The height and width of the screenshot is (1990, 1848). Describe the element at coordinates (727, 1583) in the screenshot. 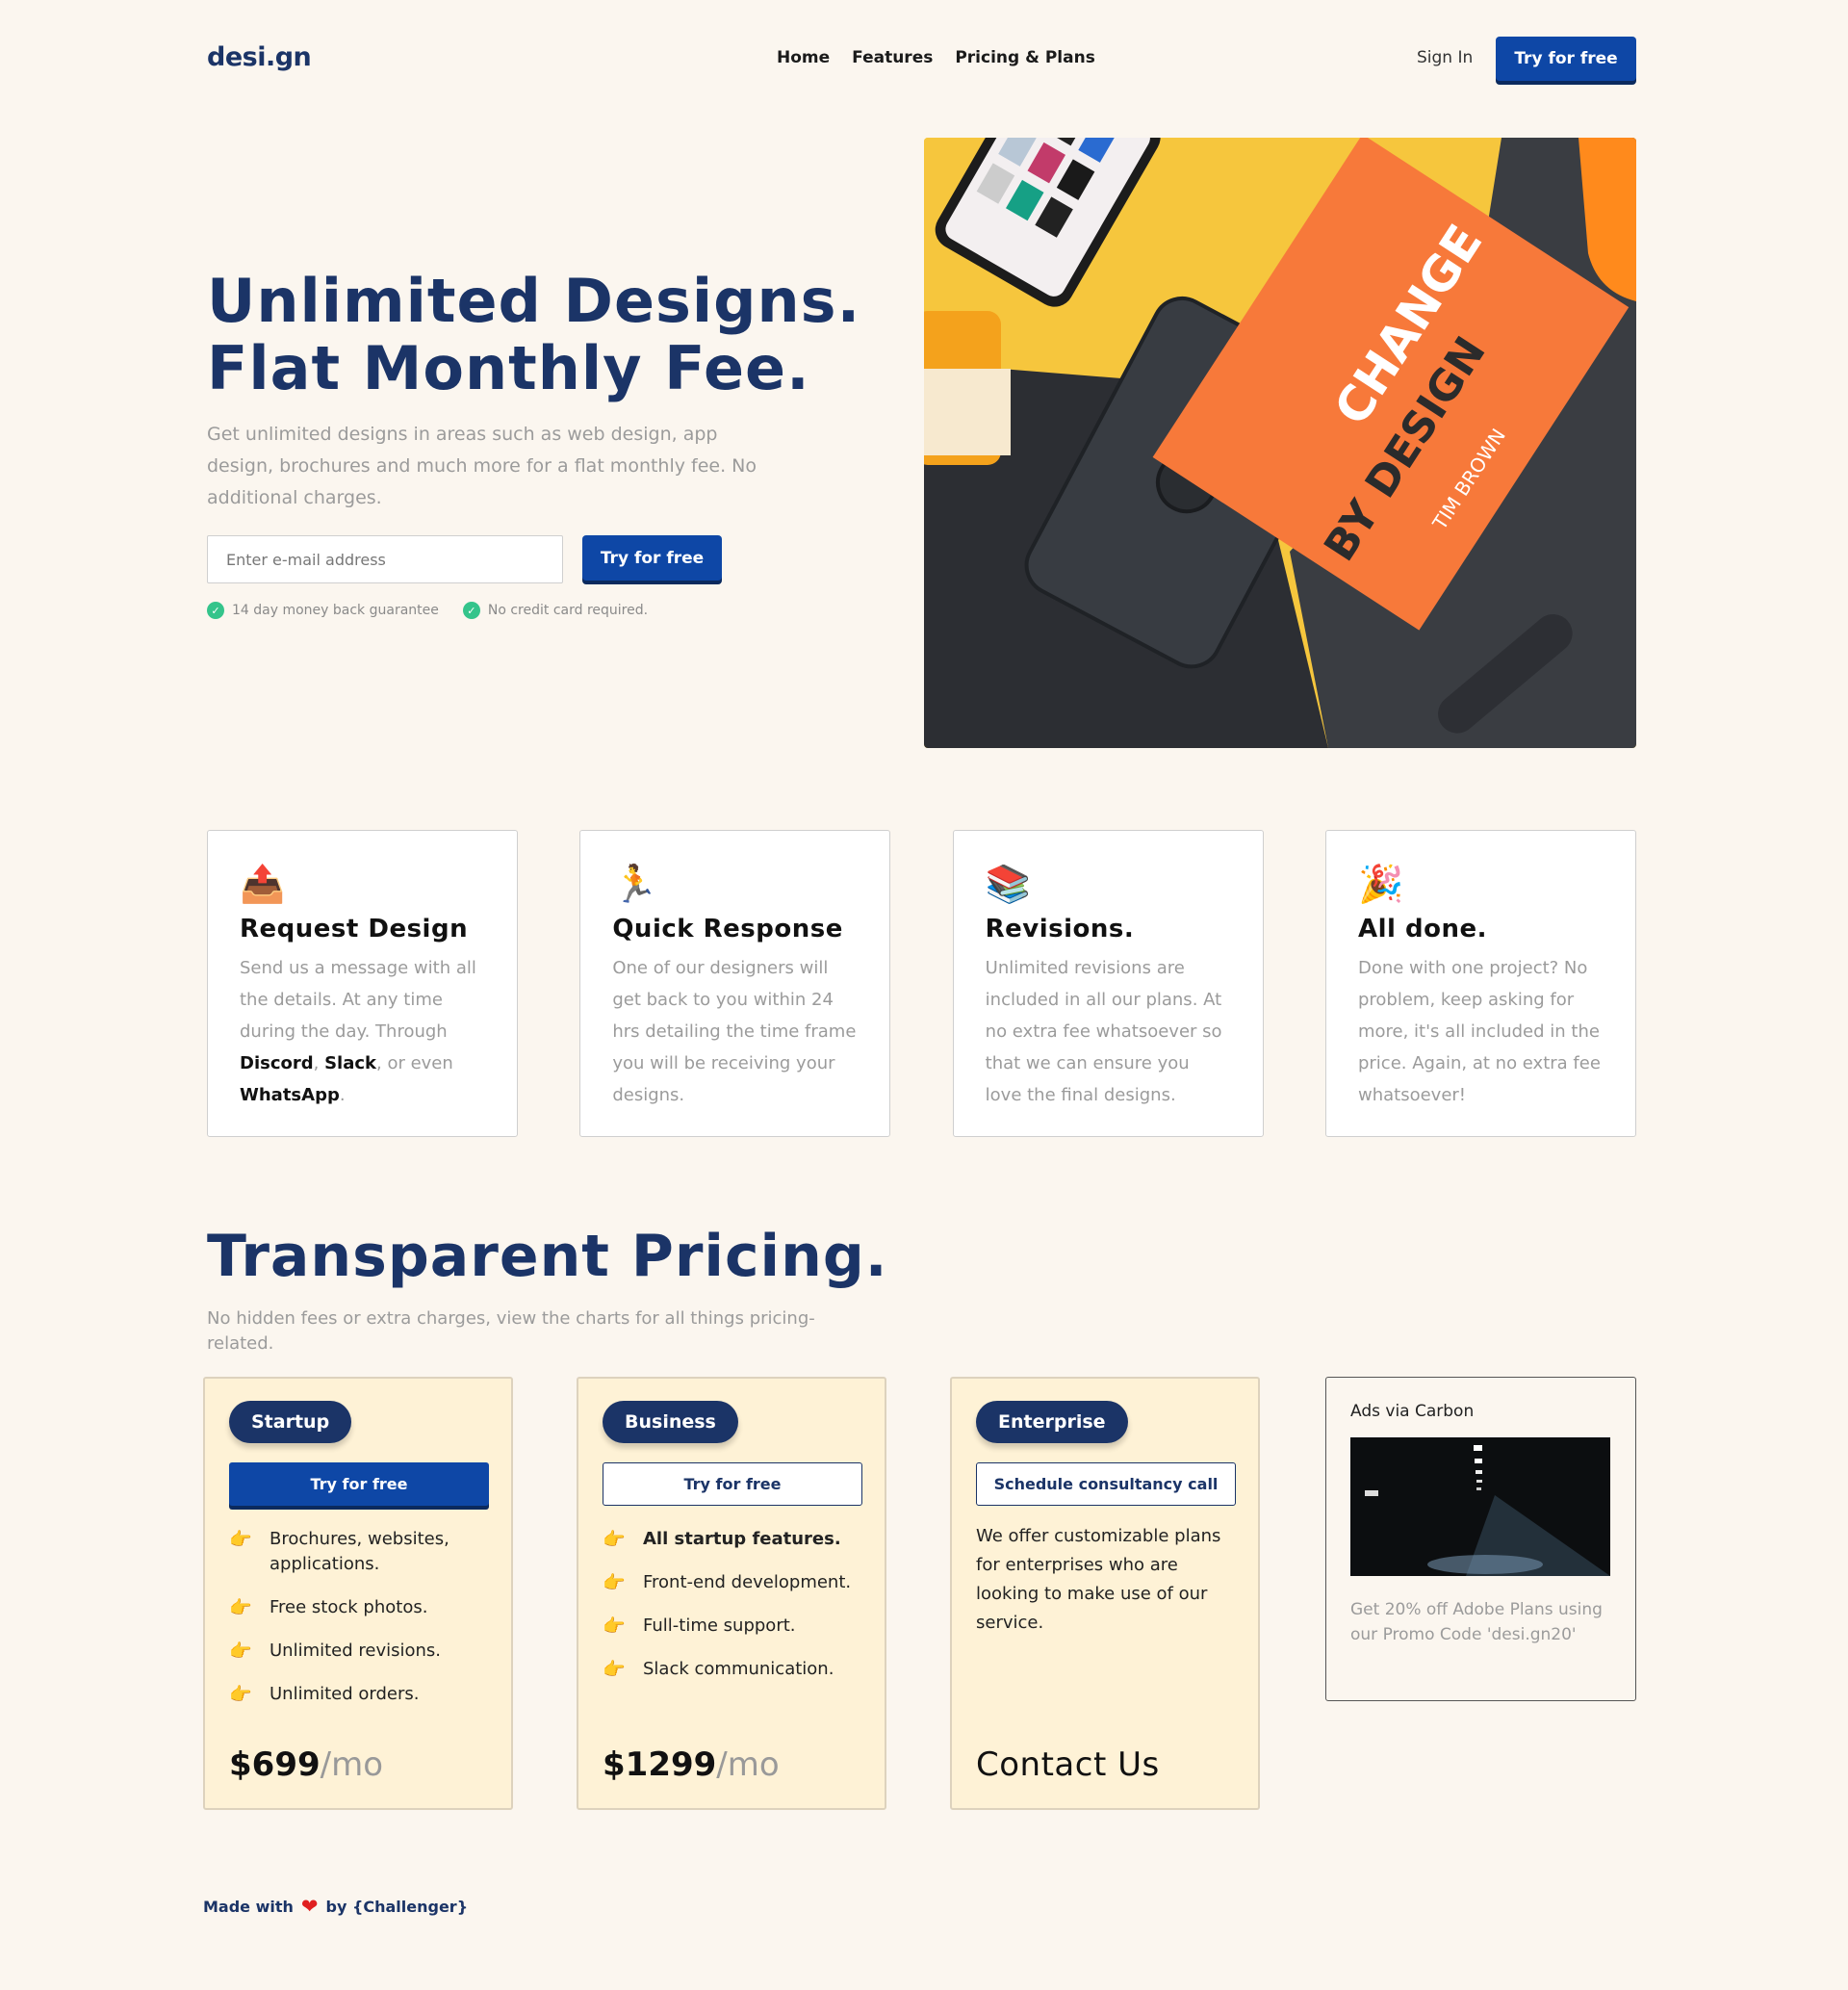

I see `list-item: 👉 Front-end development.` at that location.